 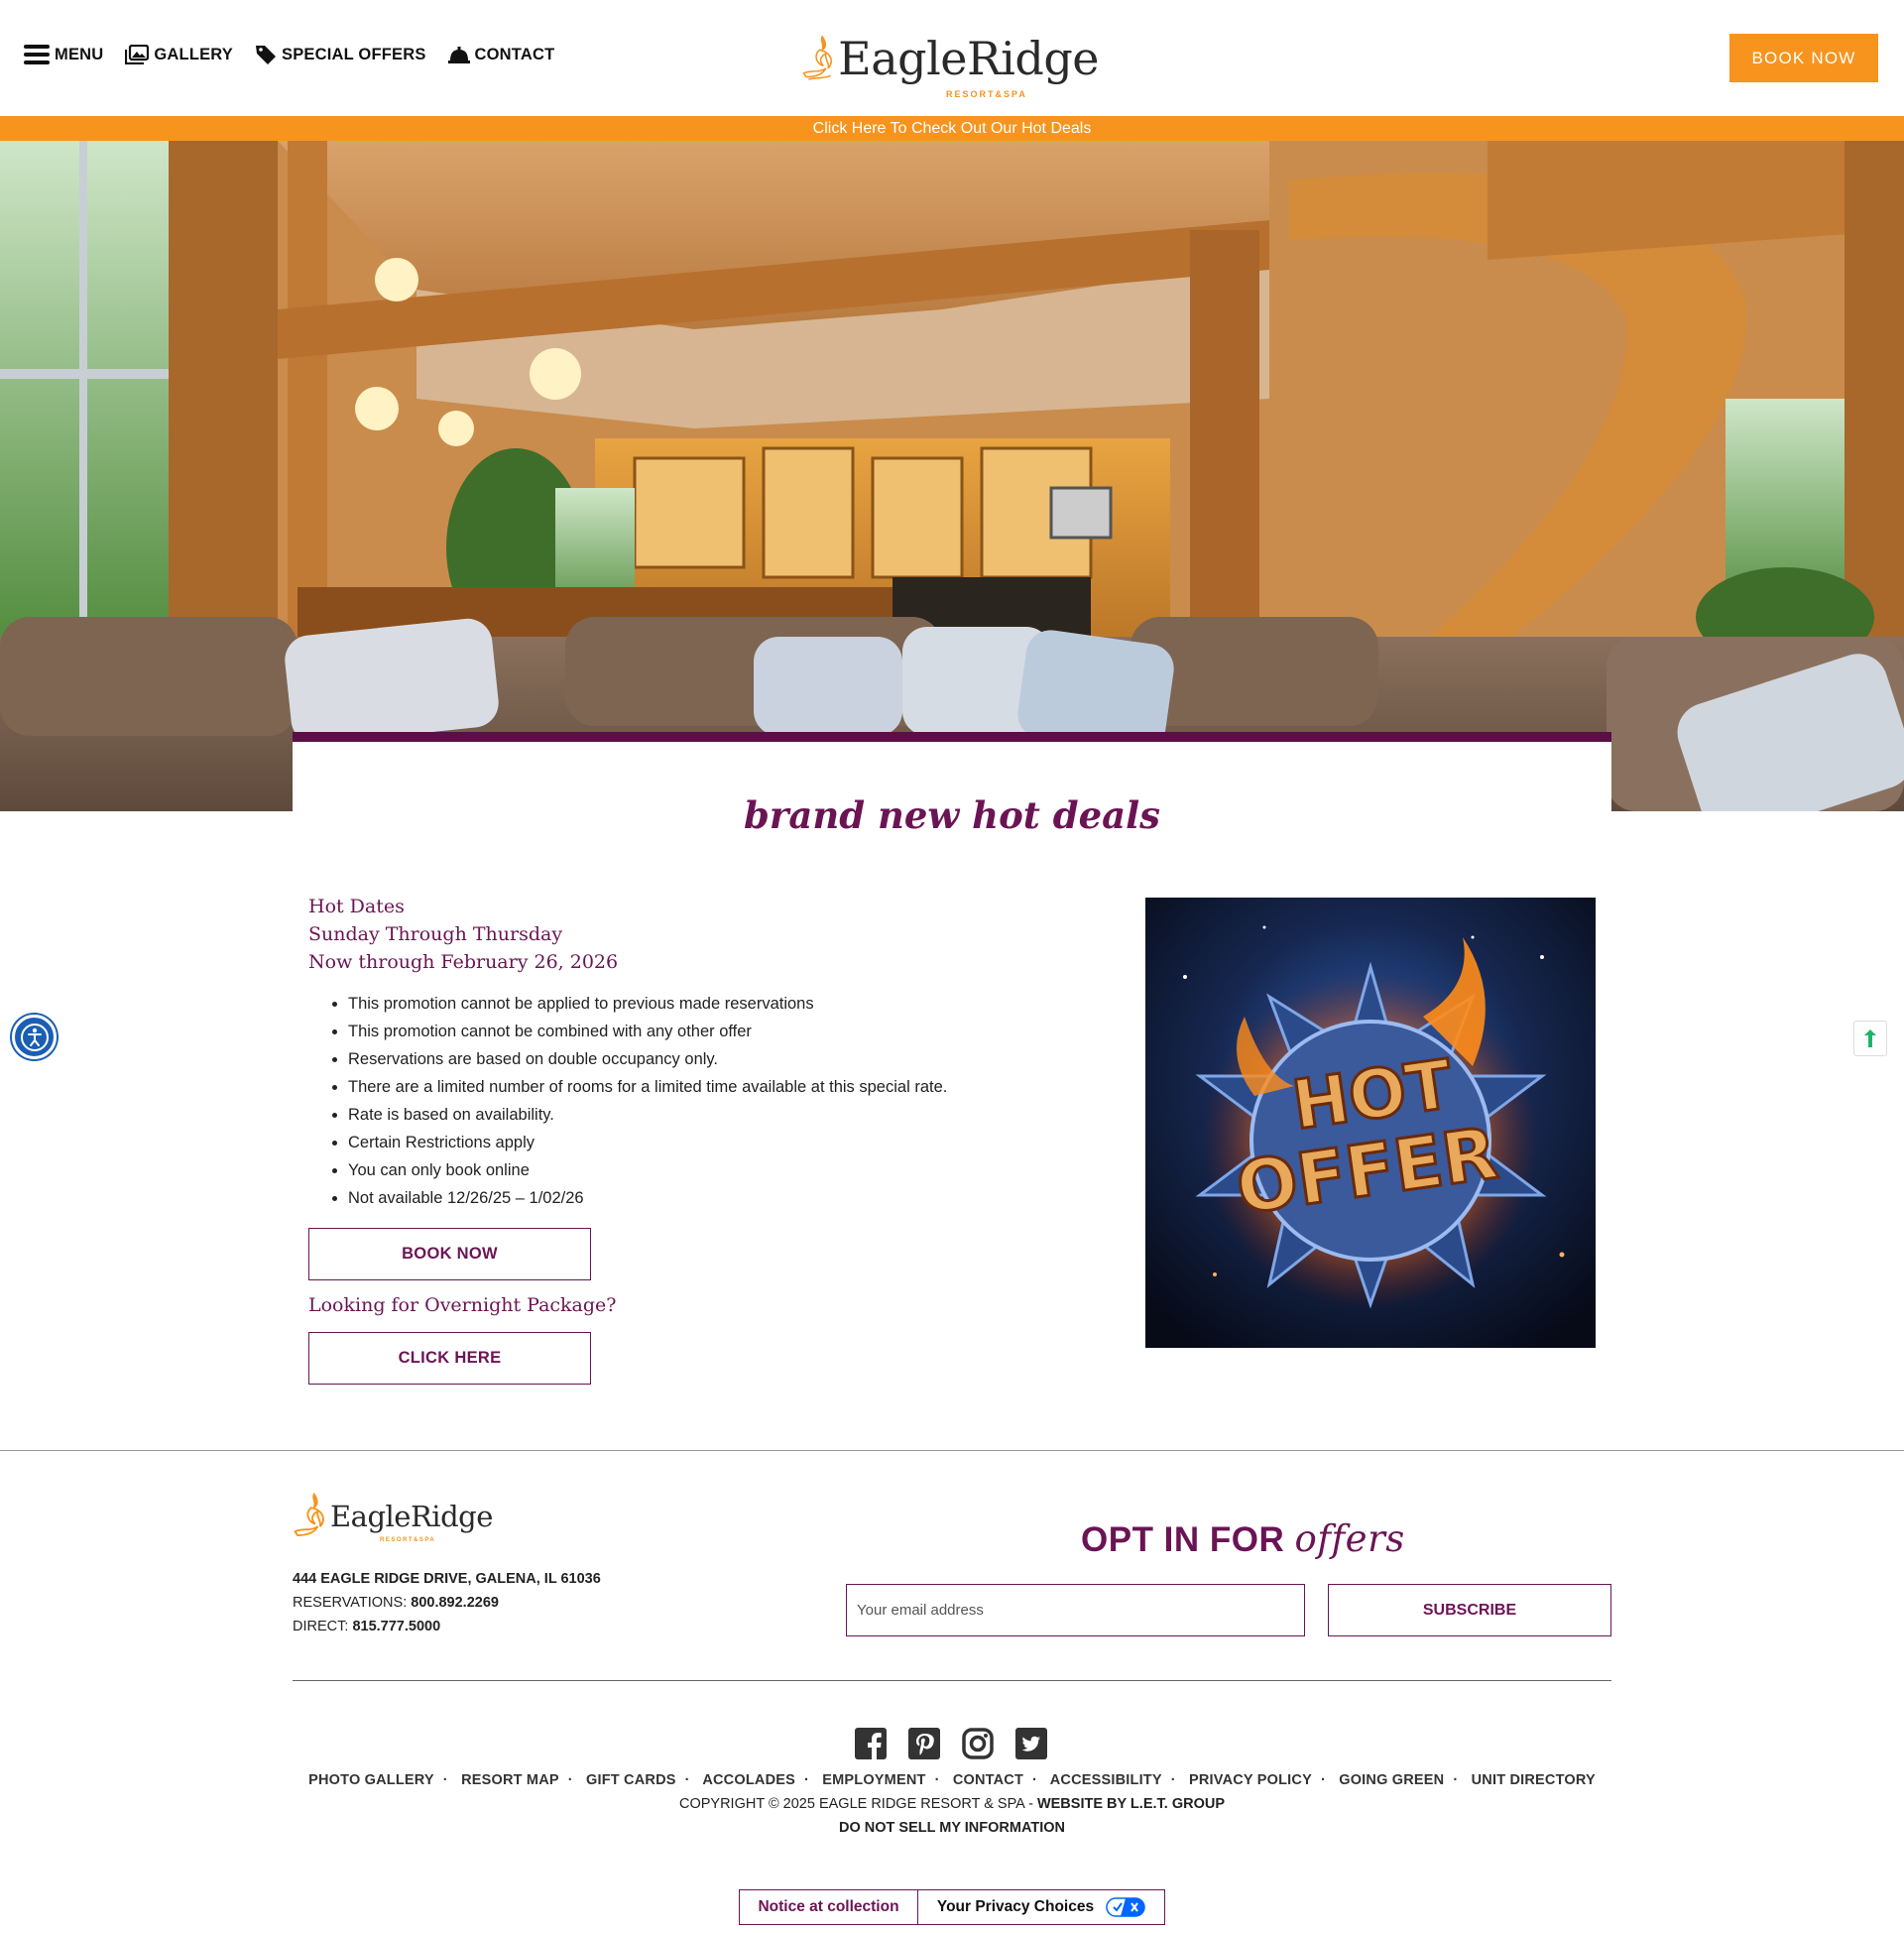 I want to click on footer-link-going-green: GOING GREEN, so click(x=1391, y=1780).